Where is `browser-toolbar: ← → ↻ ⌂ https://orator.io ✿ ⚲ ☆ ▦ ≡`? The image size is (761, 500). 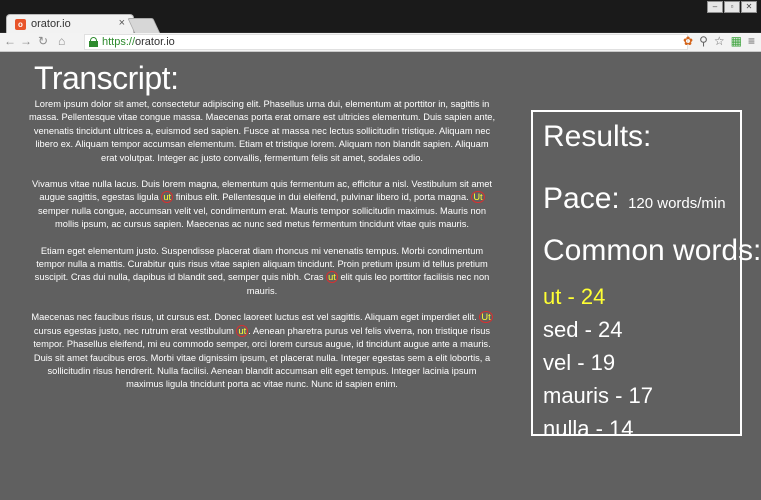
browser-toolbar: ← → ↻ ⌂ https://orator.io ✿ ⚲ ☆ ▦ ≡ is located at coordinates (380, 42).